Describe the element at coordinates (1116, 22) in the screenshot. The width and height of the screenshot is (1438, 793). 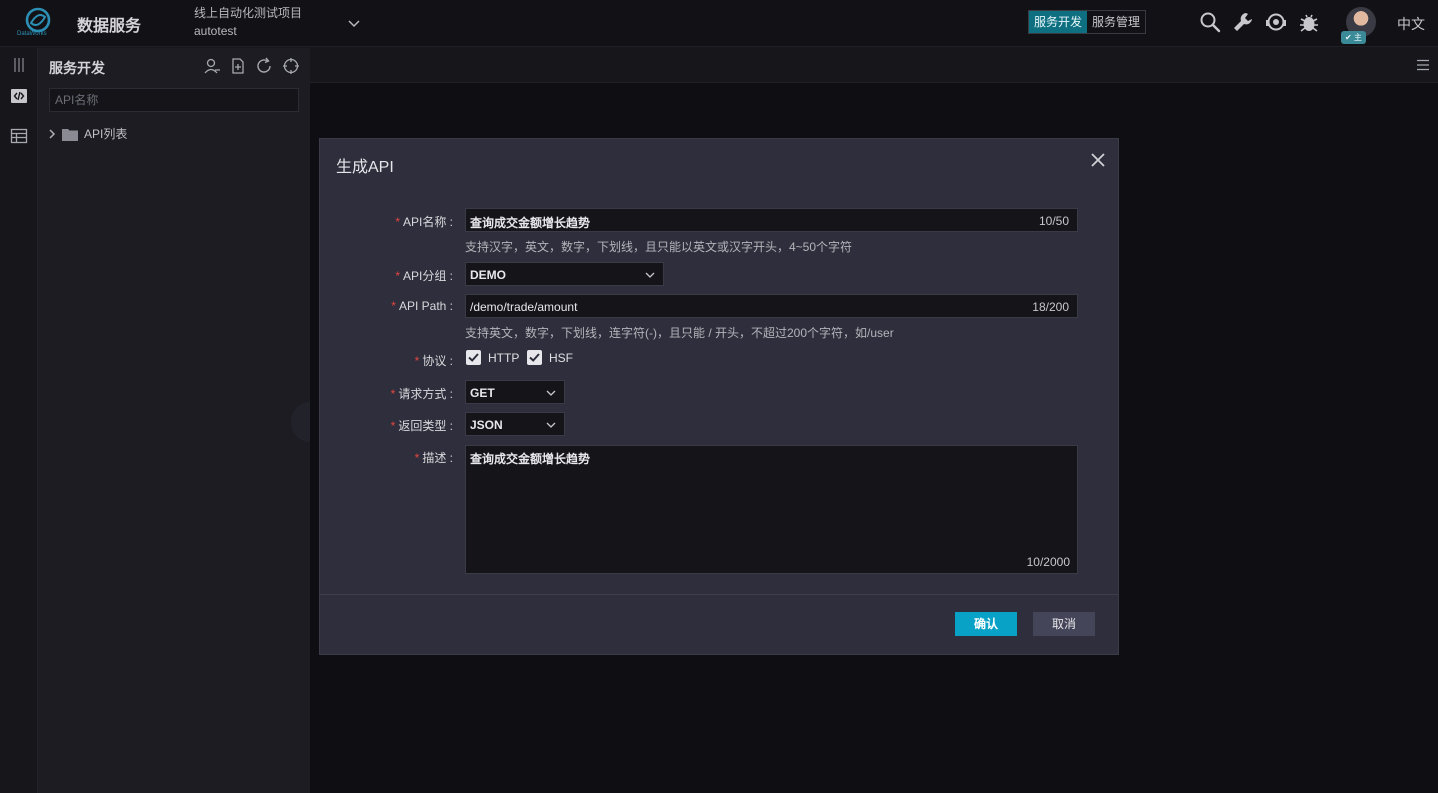
I see `tab-service-manage: 服务管理` at that location.